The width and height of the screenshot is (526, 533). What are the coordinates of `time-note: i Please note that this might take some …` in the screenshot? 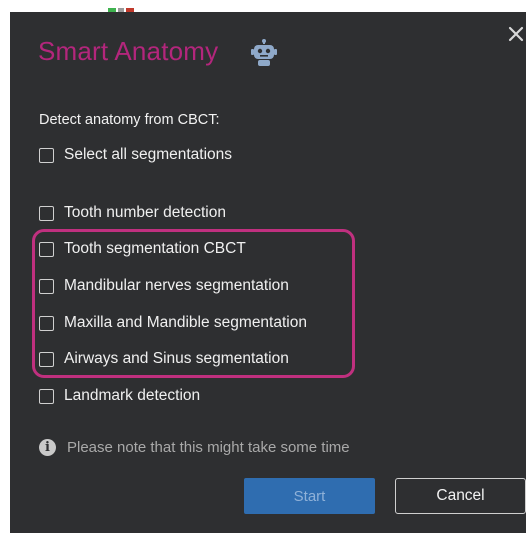 It's located at (194, 447).